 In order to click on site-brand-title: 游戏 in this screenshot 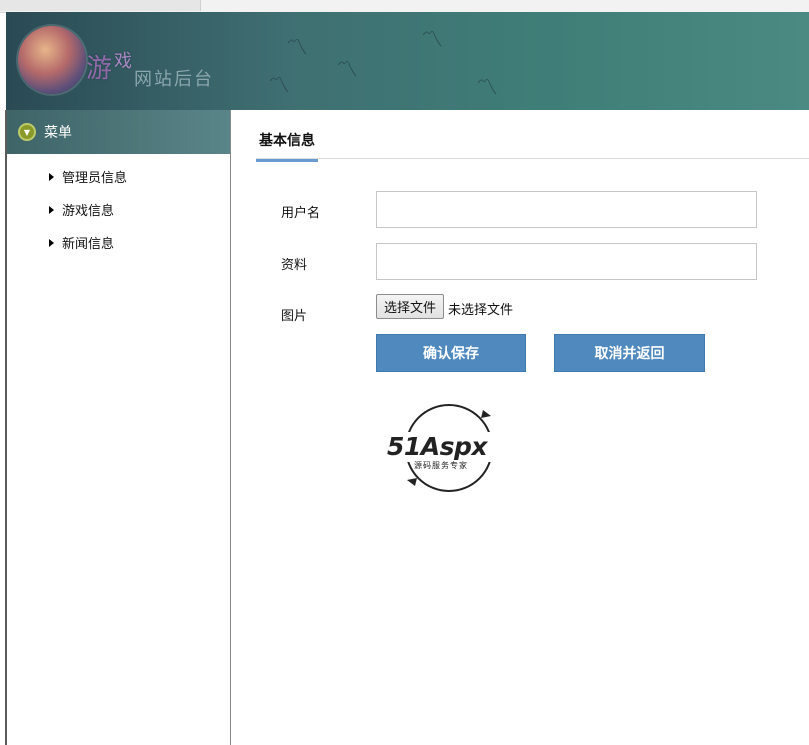, I will do `click(110, 66)`.